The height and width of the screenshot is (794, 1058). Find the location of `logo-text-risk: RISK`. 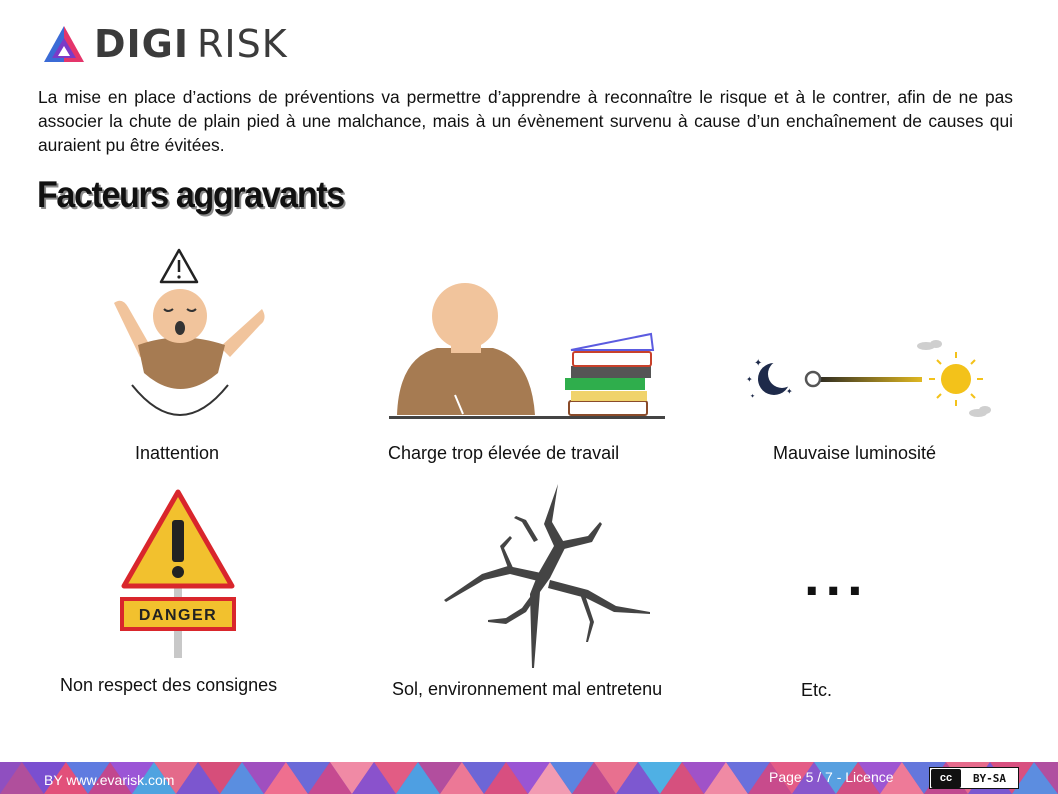

logo-text-risk: RISK is located at coordinates (242, 44).